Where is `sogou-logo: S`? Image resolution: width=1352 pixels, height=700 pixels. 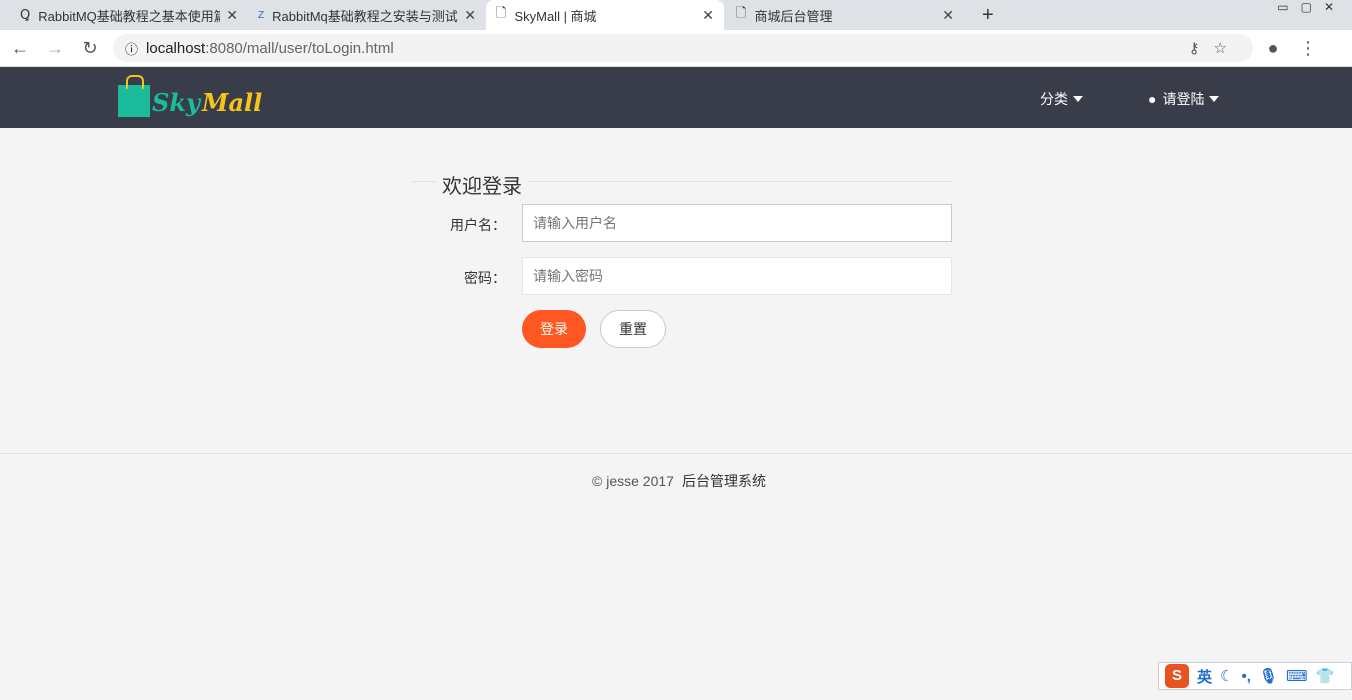
sogou-logo: S is located at coordinates (1177, 676).